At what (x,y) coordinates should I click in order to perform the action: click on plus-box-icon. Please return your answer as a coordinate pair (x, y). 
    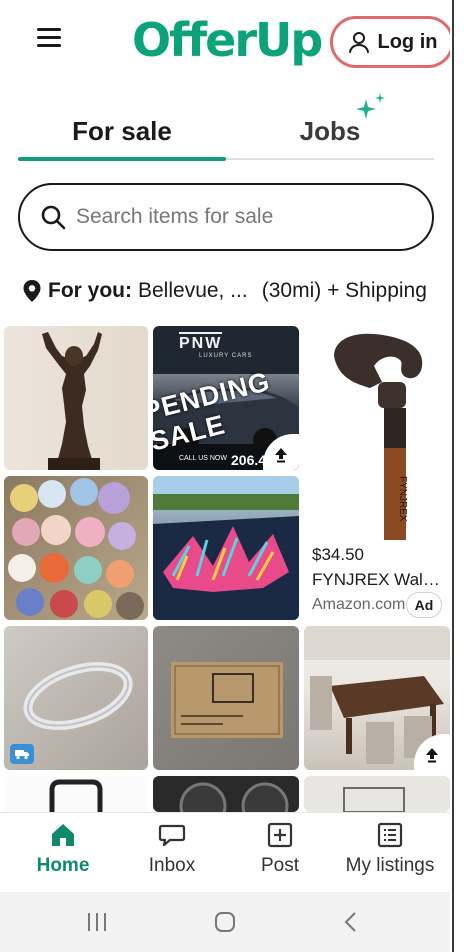
    Looking at the image, I should click on (280, 835).